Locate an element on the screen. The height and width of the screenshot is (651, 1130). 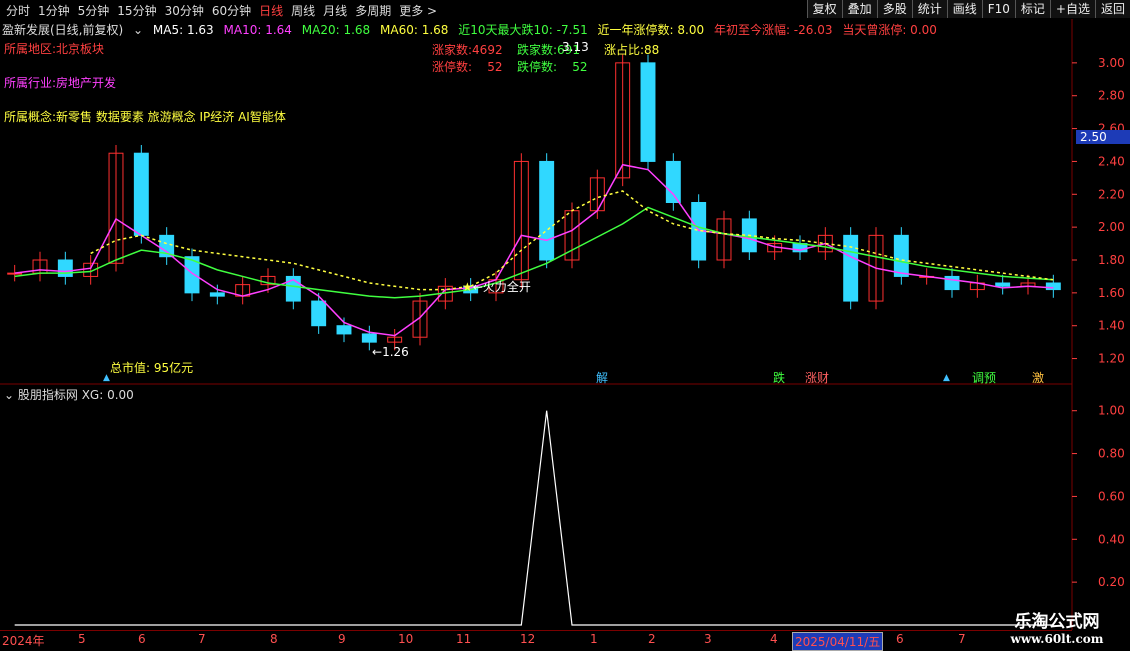
mark-button: 标记 is located at coordinates (1032, 9).